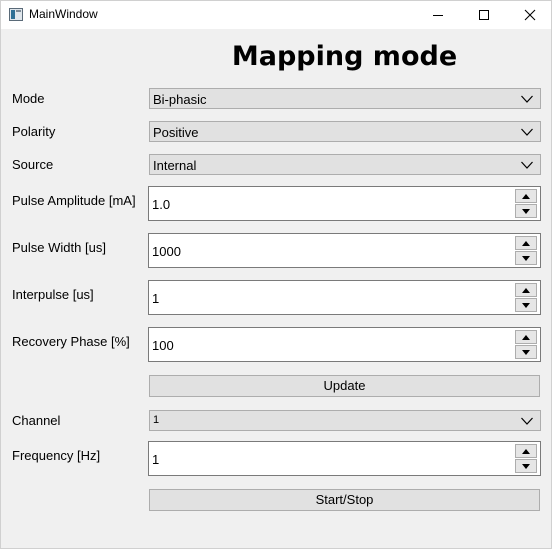 The image size is (552, 549). I want to click on maximize-icon, so click(484, 15).